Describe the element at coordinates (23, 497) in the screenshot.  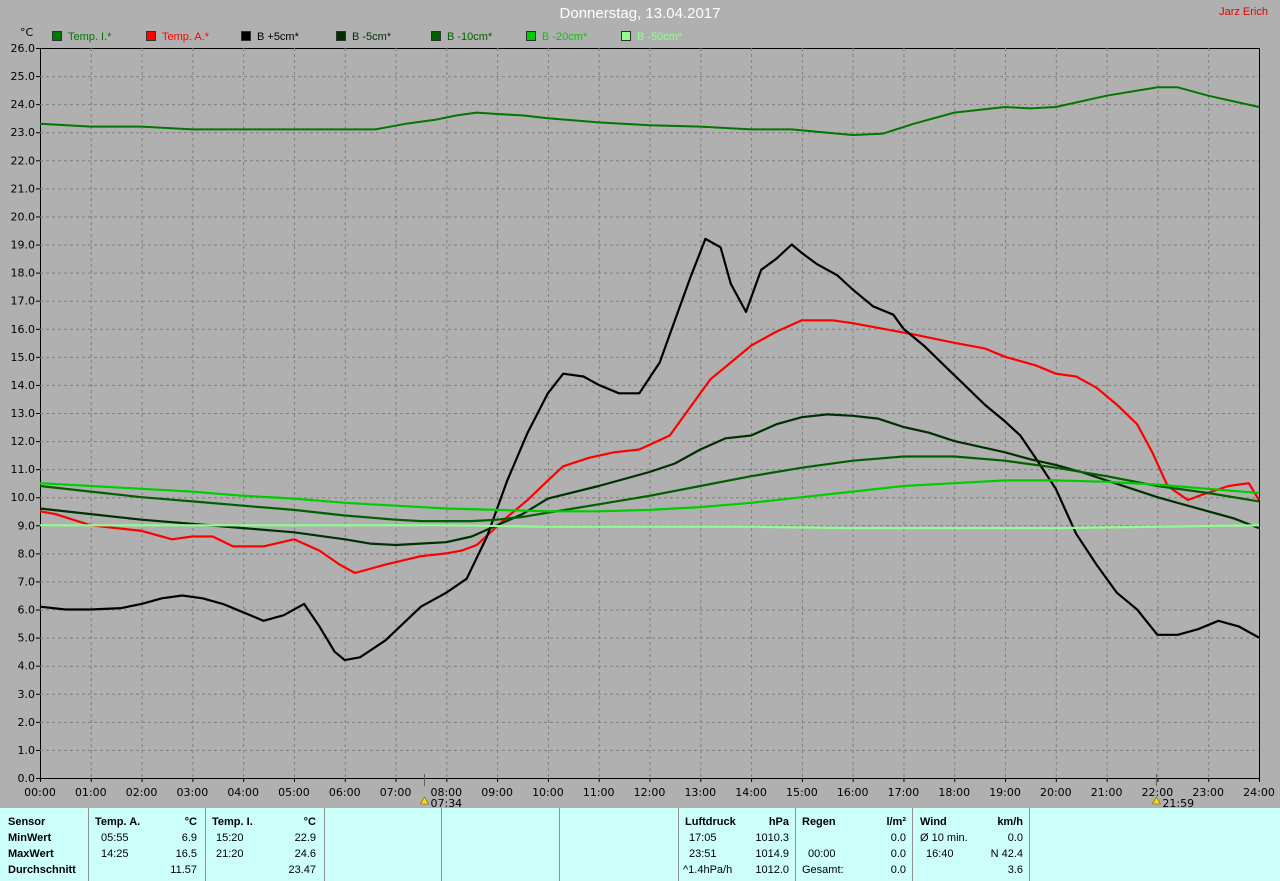
I see `y-tick-label: 10.0` at that location.